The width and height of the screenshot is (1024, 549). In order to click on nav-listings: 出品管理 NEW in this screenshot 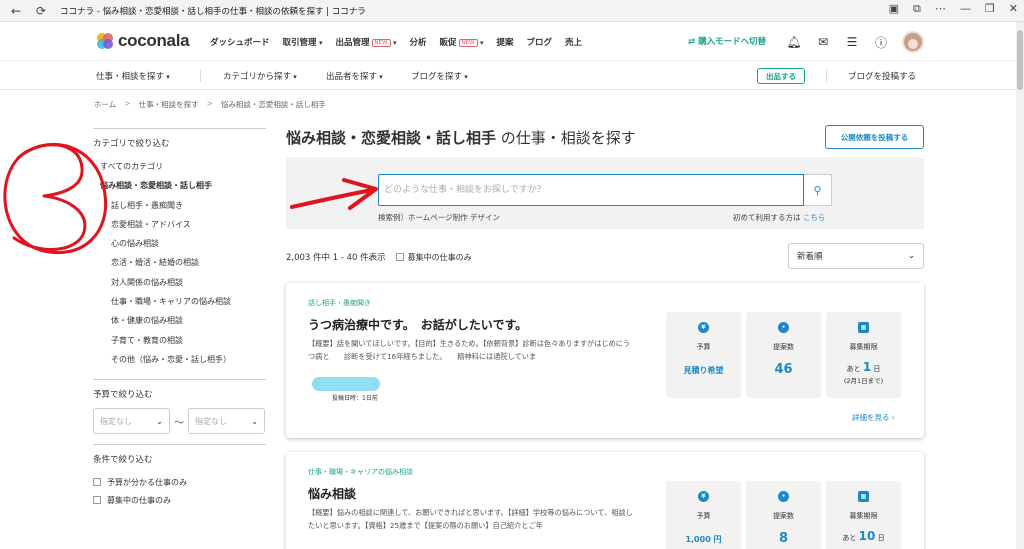, I will do `click(365, 42)`.